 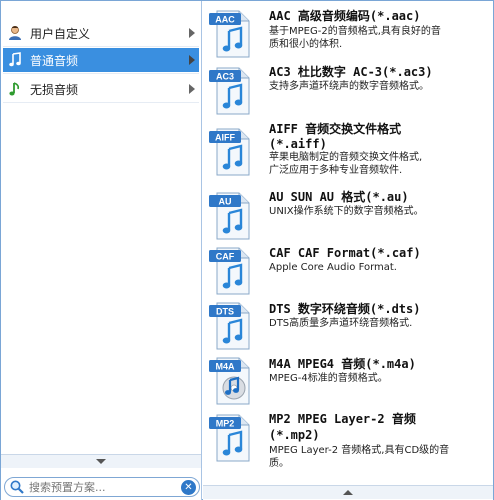 I want to click on category-label: 普通音频, so click(x=54, y=60).